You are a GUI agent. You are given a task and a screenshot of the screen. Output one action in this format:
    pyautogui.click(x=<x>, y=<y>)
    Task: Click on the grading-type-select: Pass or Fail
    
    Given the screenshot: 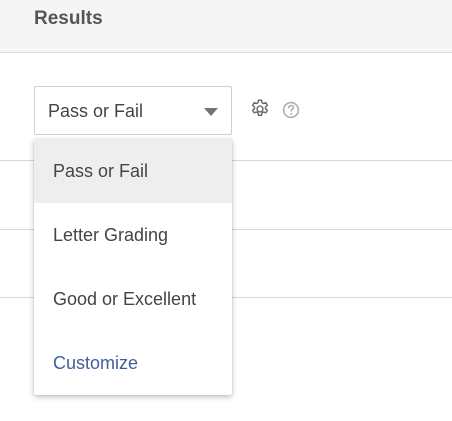 What is the action you would take?
    pyautogui.click(x=133, y=110)
    